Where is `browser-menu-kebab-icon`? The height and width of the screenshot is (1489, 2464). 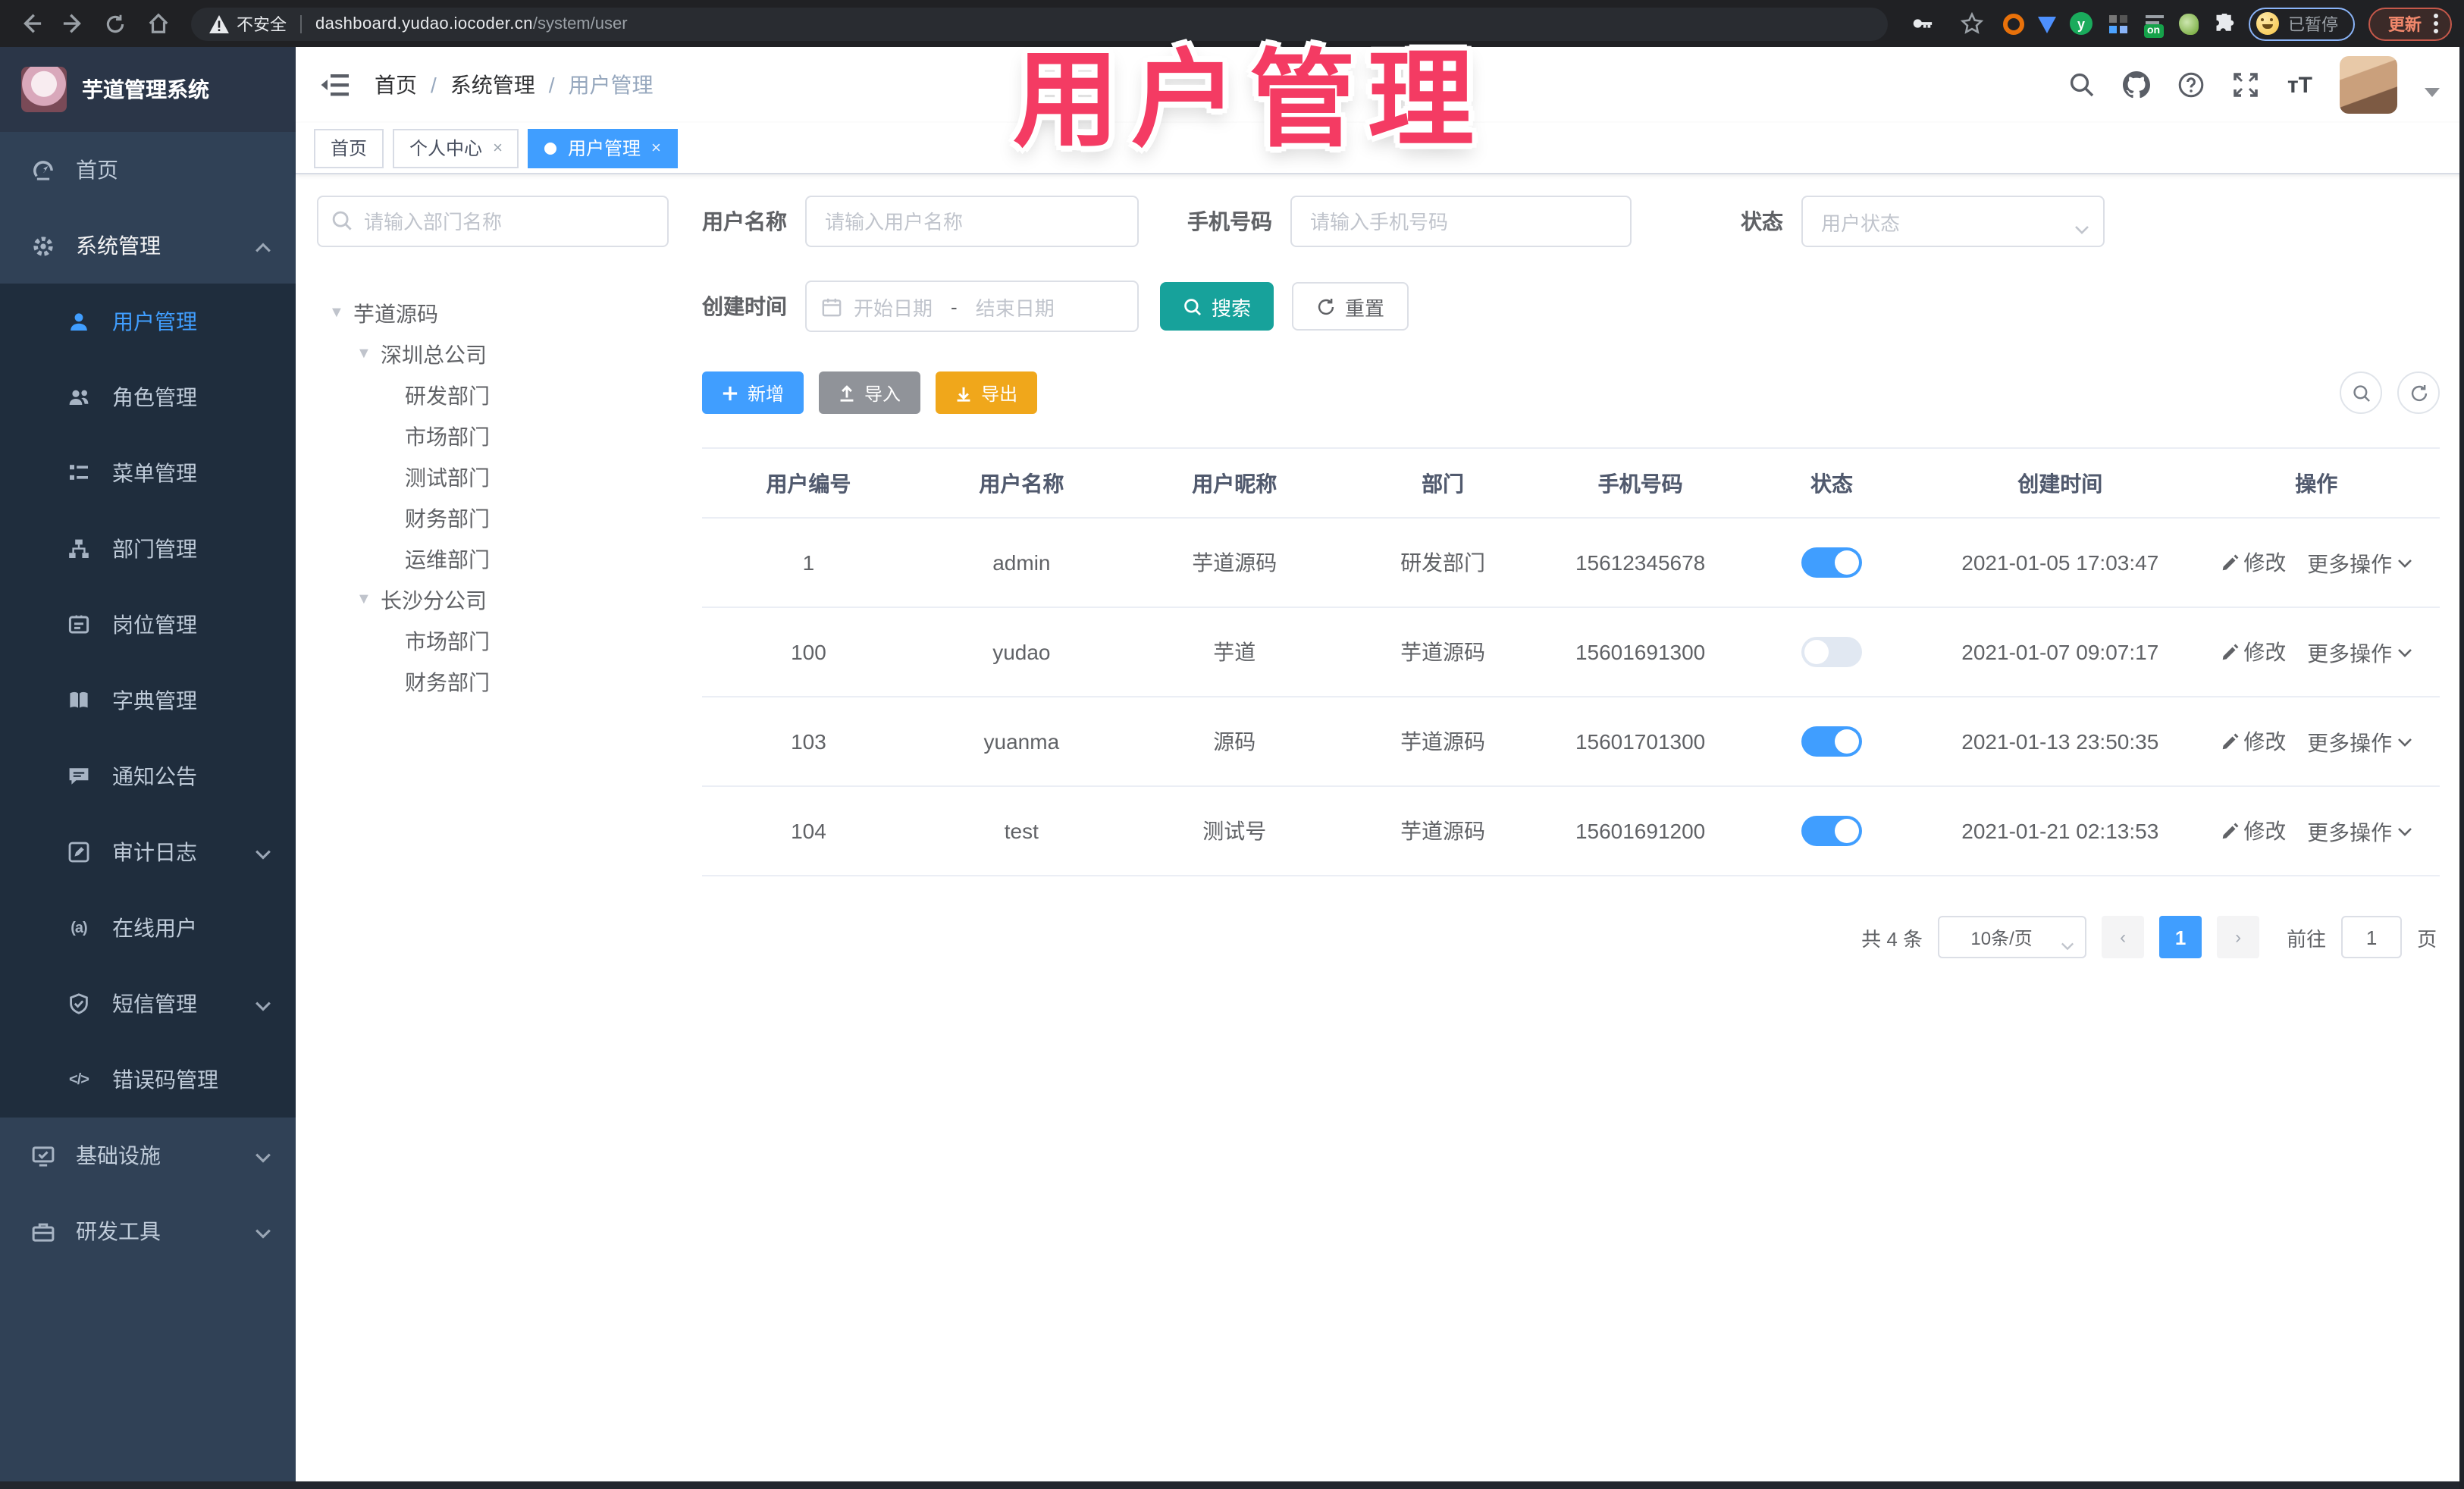
browser-menu-kebab-icon is located at coordinates (2436, 23).